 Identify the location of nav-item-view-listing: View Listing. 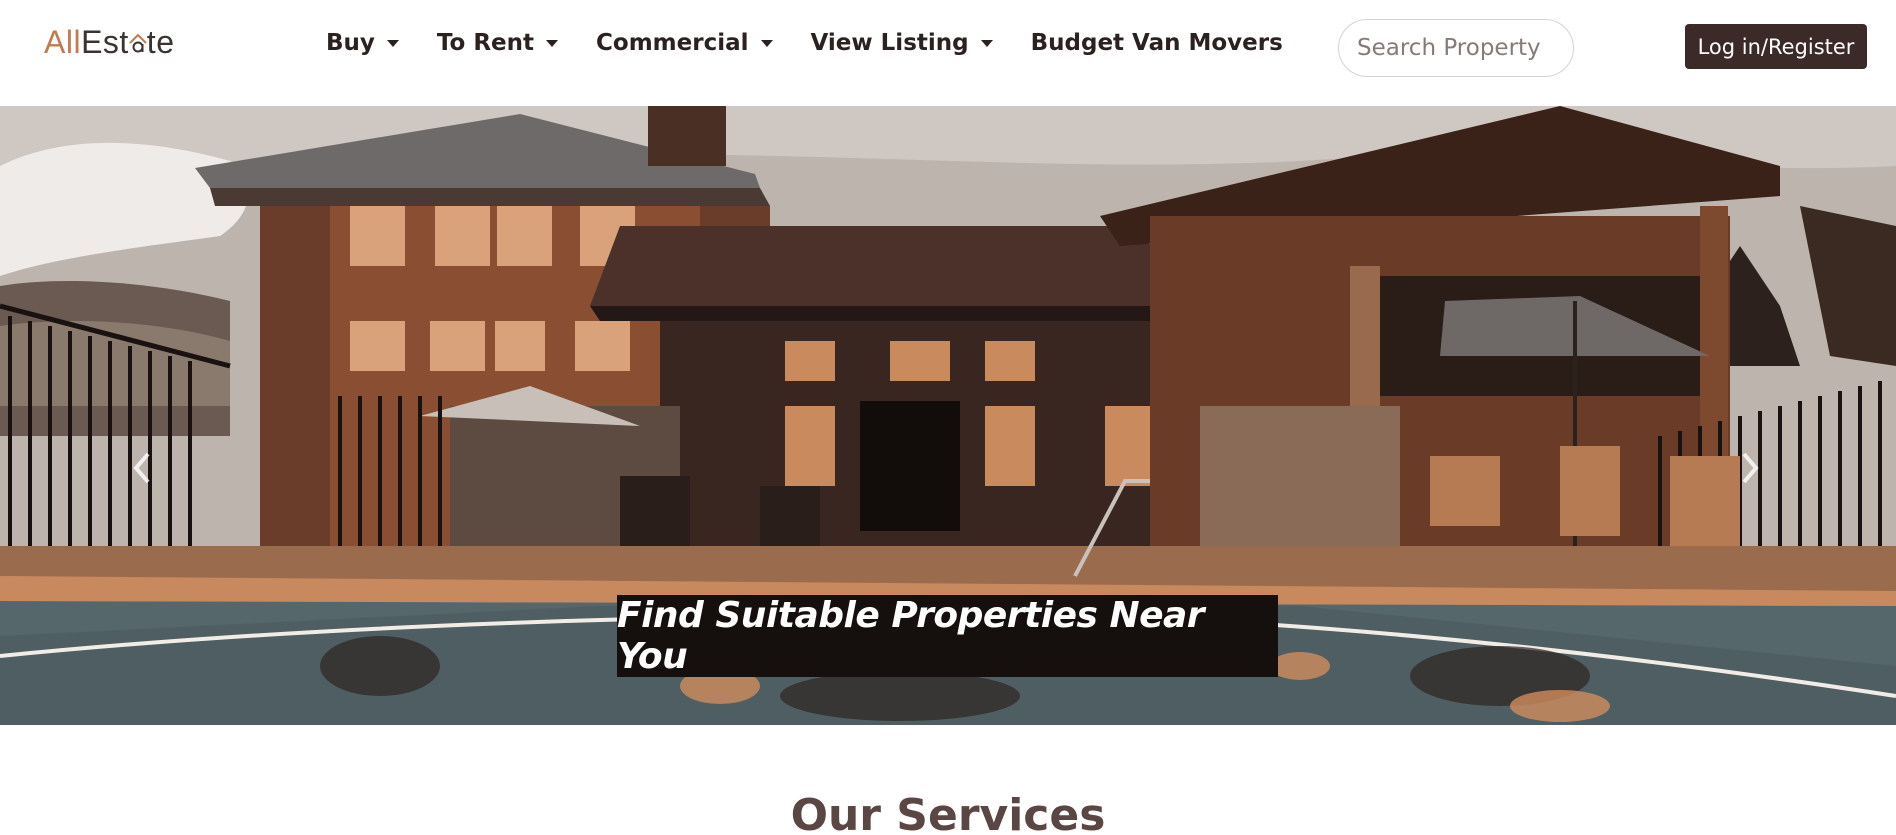
(902, 43).